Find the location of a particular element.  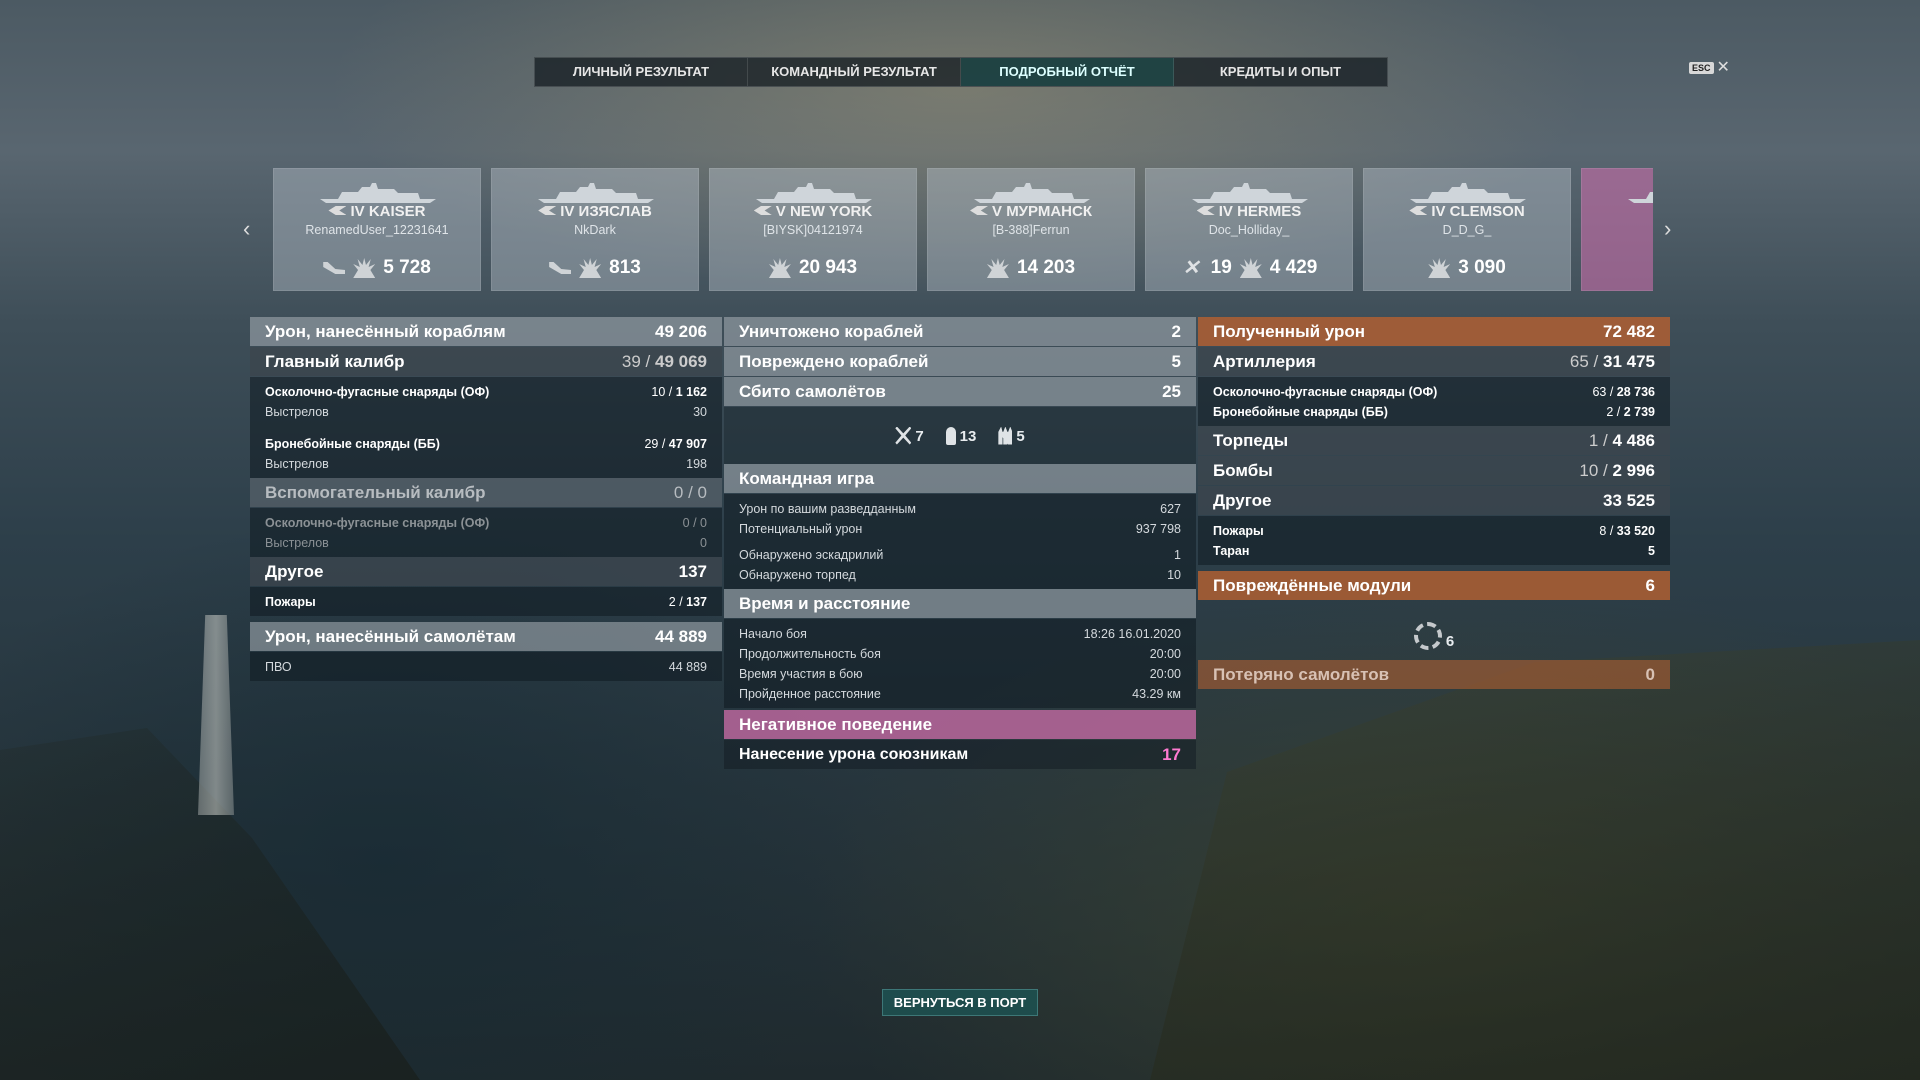

rockets-stat: 5 is located at coordinates (1011, 435).